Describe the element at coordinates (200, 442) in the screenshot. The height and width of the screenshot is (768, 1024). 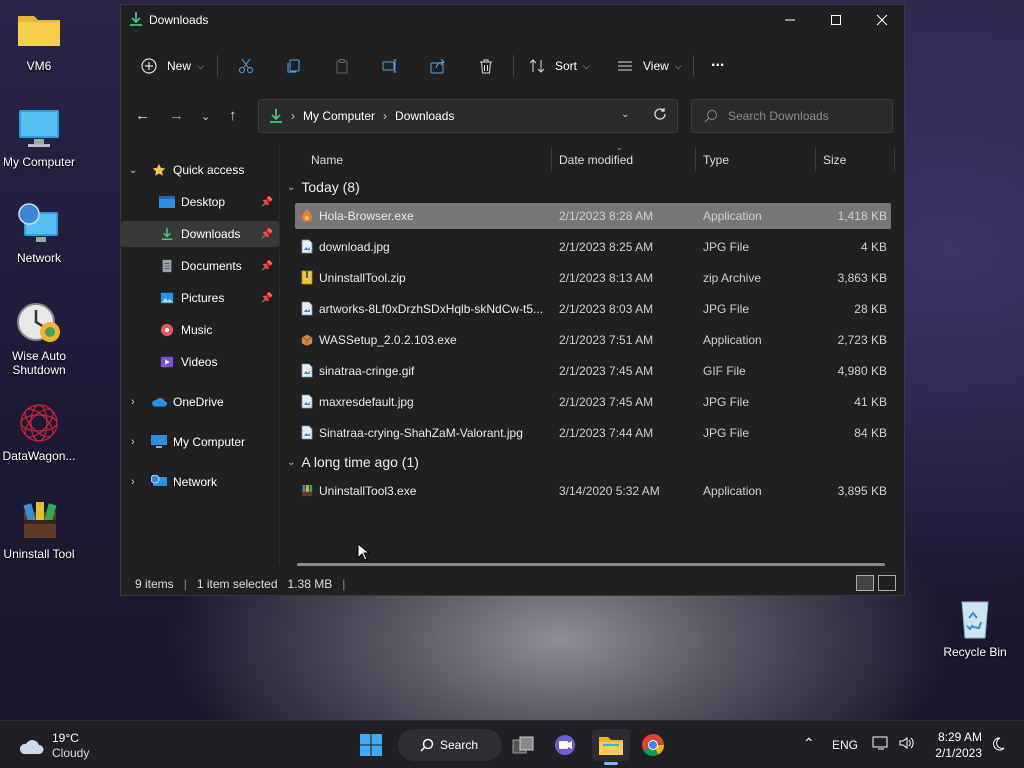
I see `nav-my-computer: › My Computer` at that location.